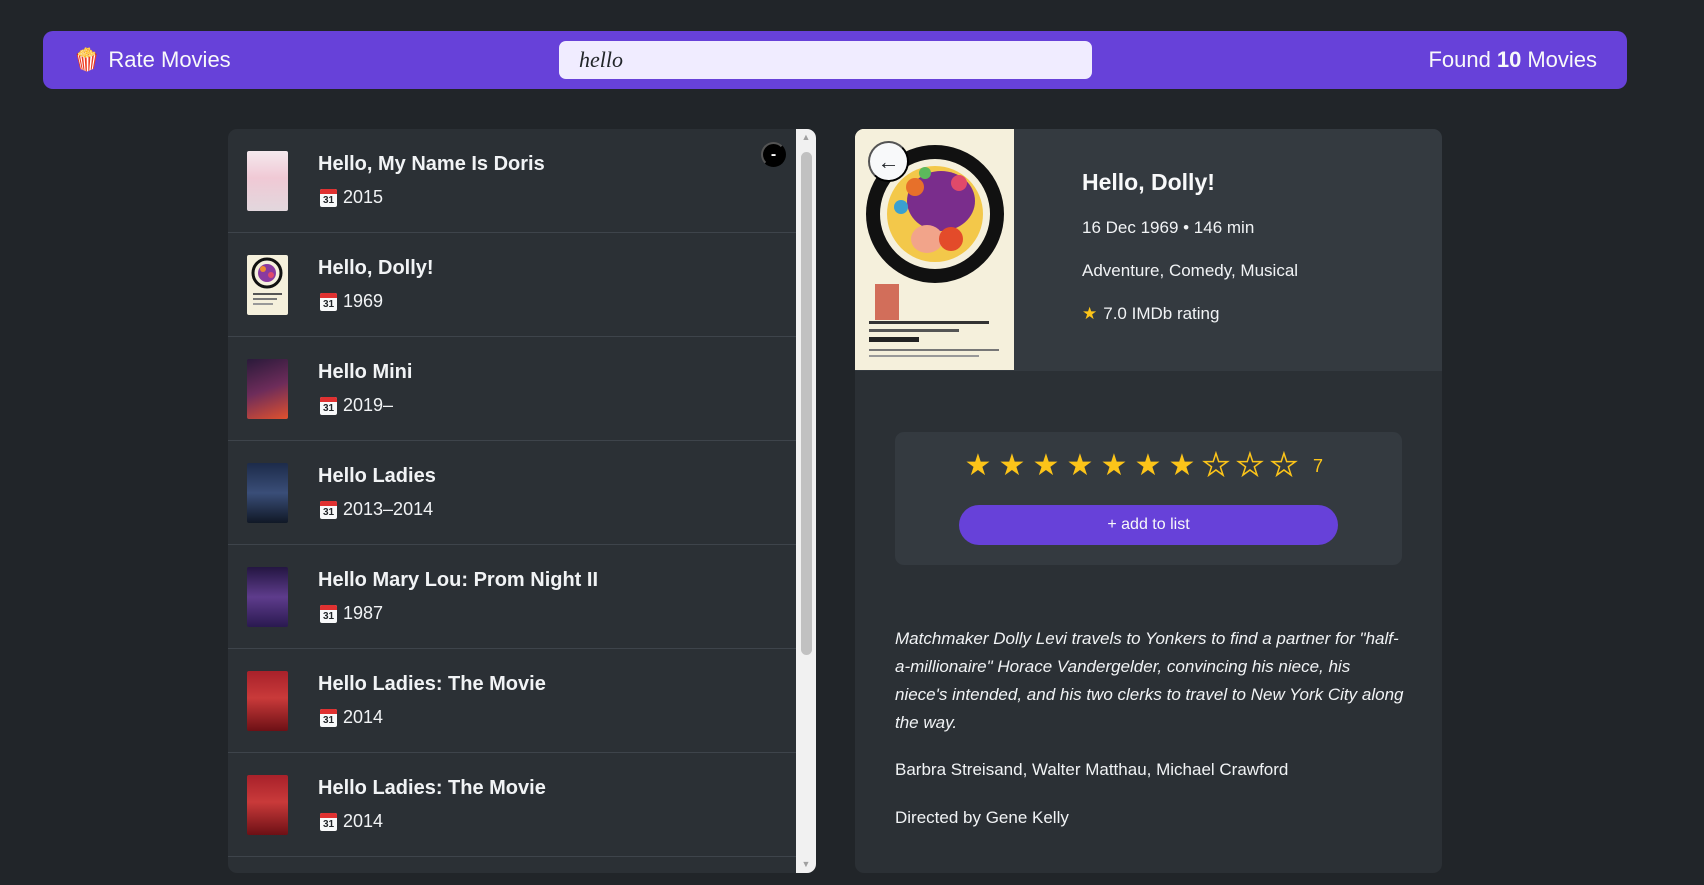 The image size is (1704, 885). I want to click on results-count: Found 10 Movies, so click(1512, 60).